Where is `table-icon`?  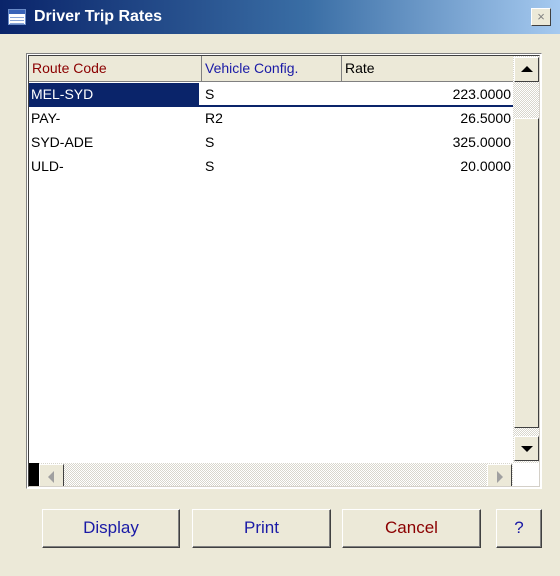 table-icon is located at coordinates (17, 17).